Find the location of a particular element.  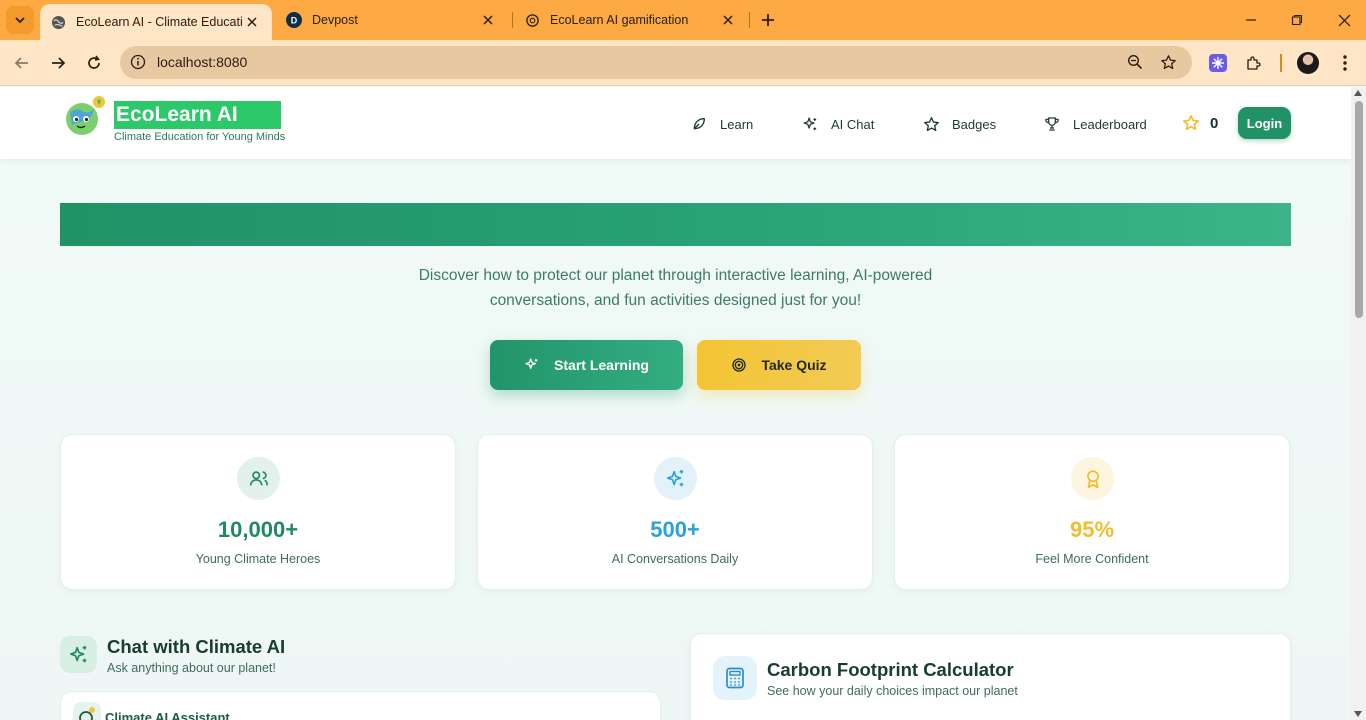

forward-button is located at coordinates (58, 63).